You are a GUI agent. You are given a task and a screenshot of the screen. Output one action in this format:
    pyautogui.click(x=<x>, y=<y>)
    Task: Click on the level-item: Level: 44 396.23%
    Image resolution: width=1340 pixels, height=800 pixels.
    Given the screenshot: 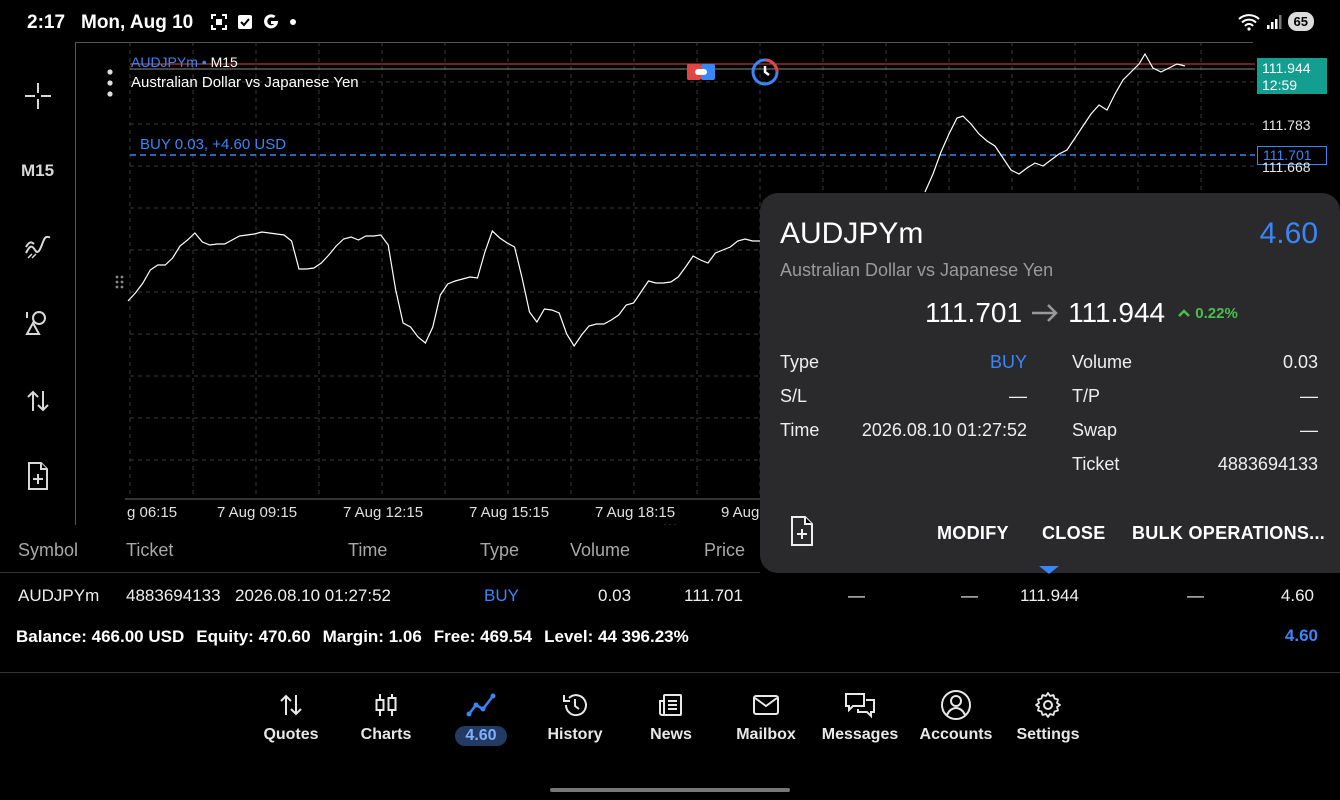 What is the action you would take?
    pyautogui.click(x=616, y=637)
    